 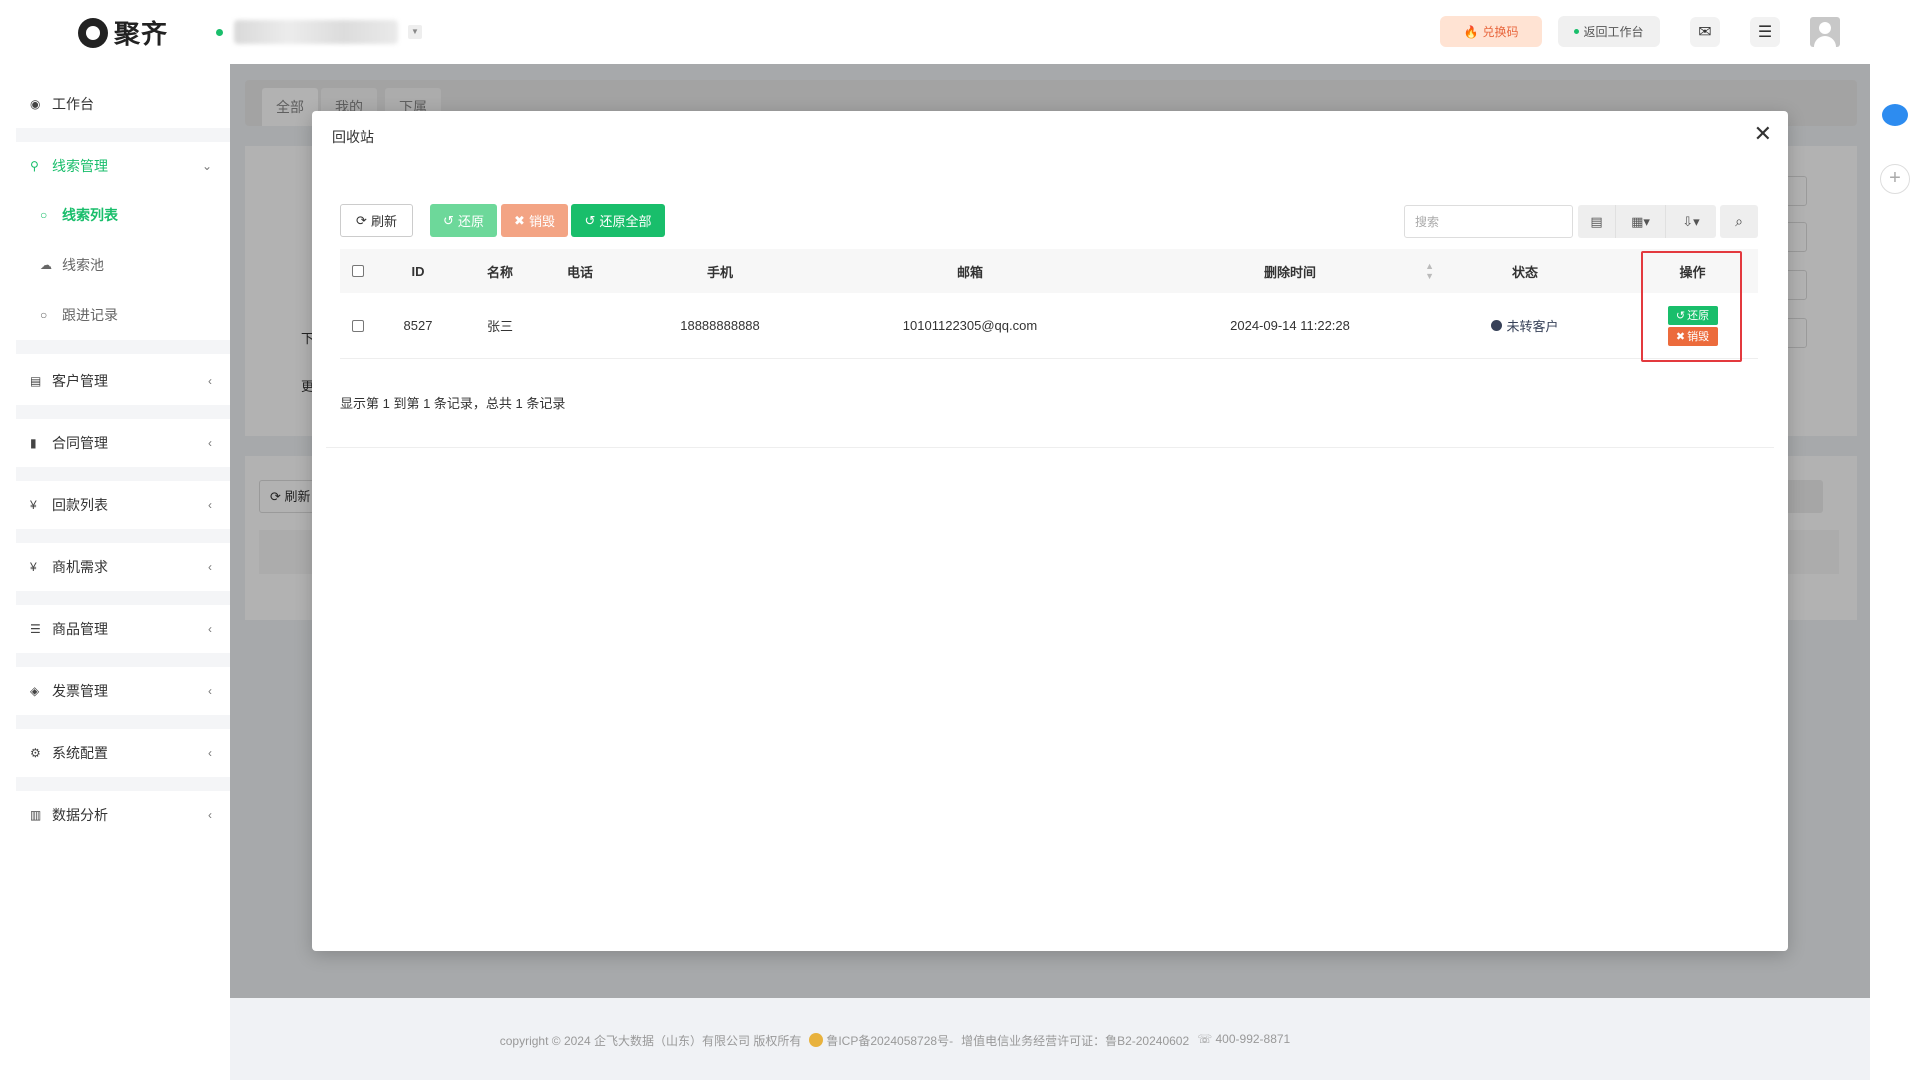 What do you see at coordinates (1075, 1041) in the screenshot?
I see `footer-license: 增值电信业务经营许可证：鲁B2-20240602` at bounding box center [1075, 1041].